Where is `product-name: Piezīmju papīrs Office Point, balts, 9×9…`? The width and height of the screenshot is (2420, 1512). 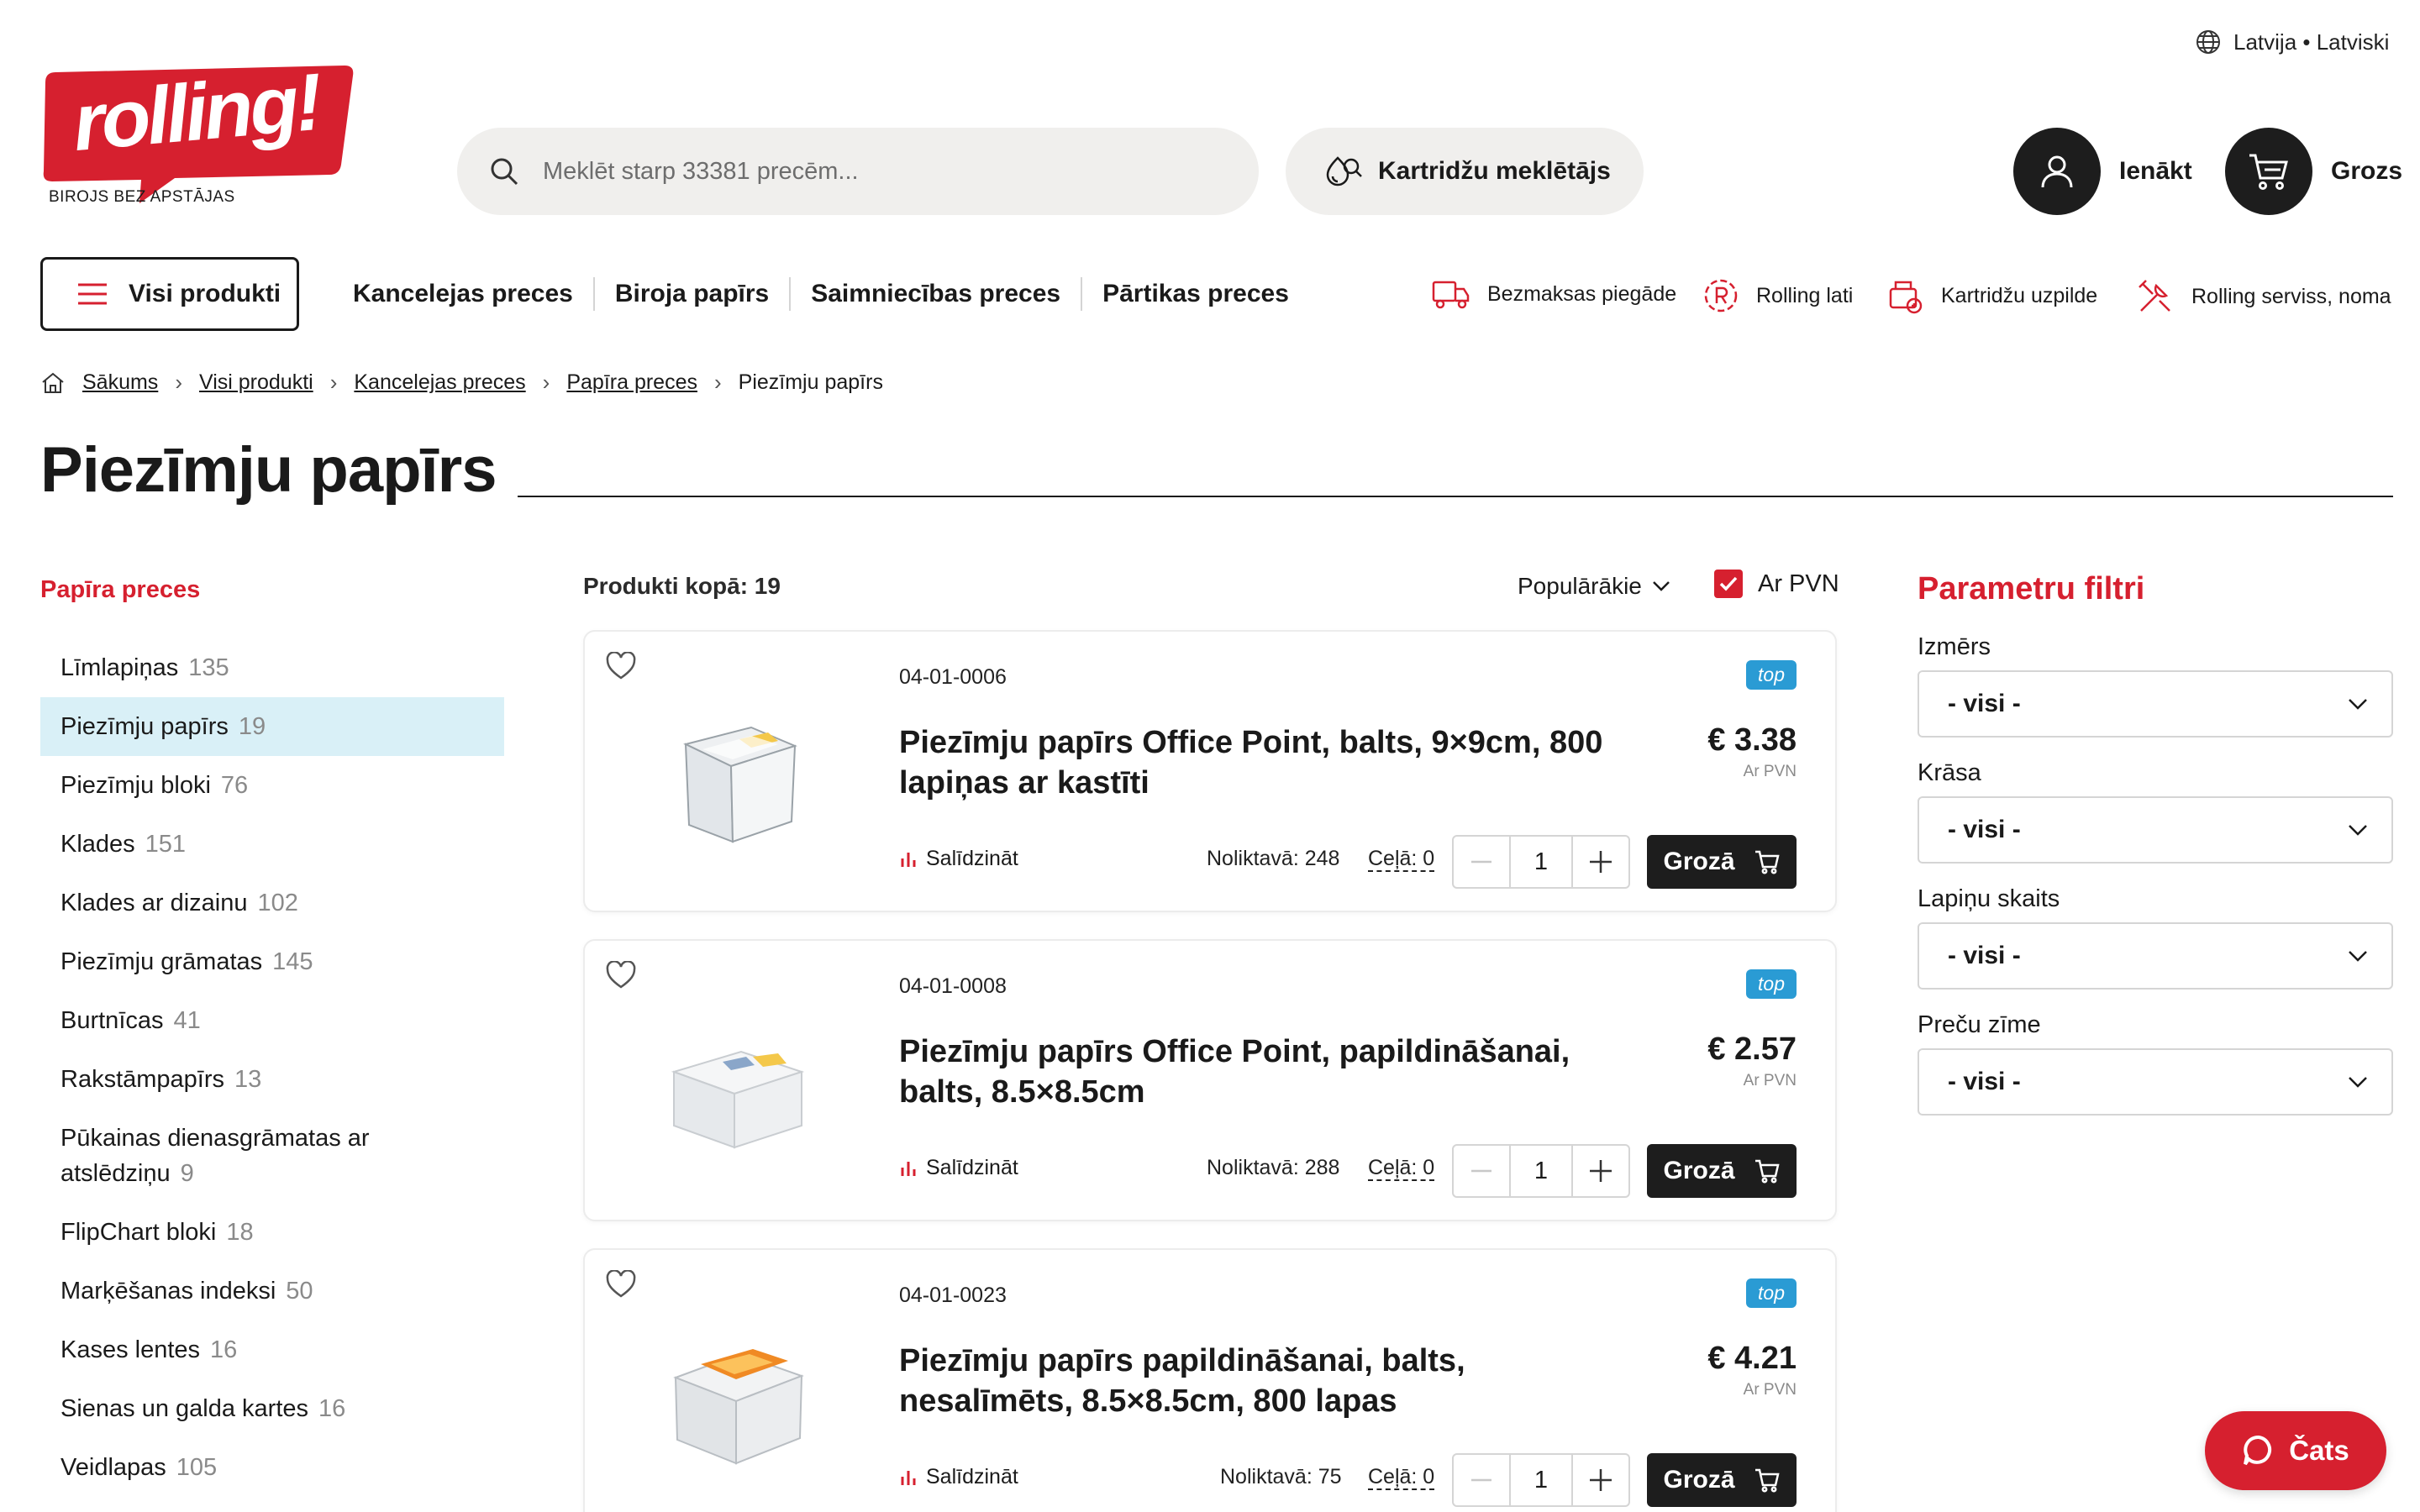 product-name: Piezīmju papīrs Office Point, balts, 9×9… is located at coordinates (1269, 762).